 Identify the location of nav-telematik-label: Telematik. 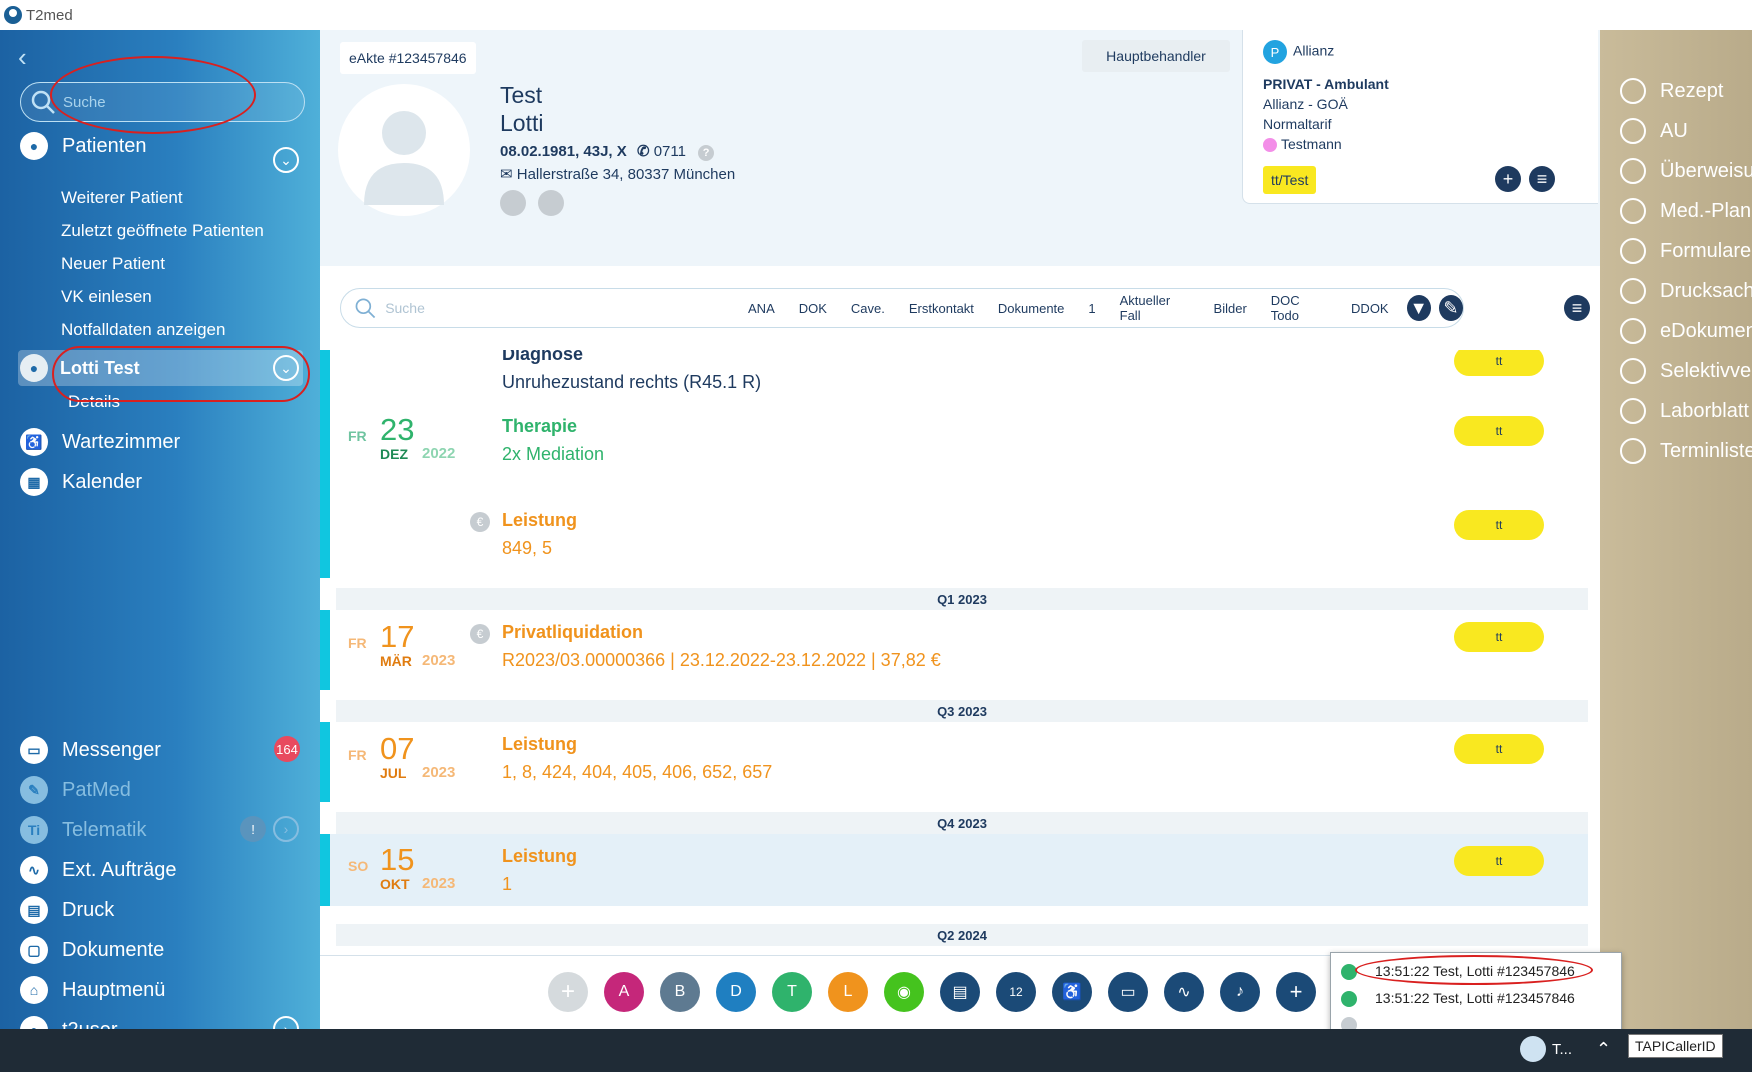
(104, 829).